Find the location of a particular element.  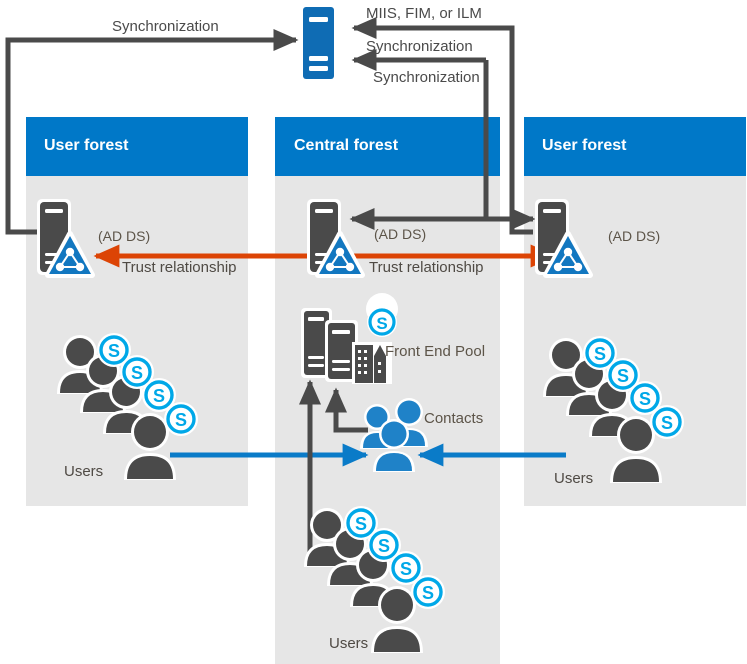

label-contacts: Contacts is located at coordinates (454, 418).